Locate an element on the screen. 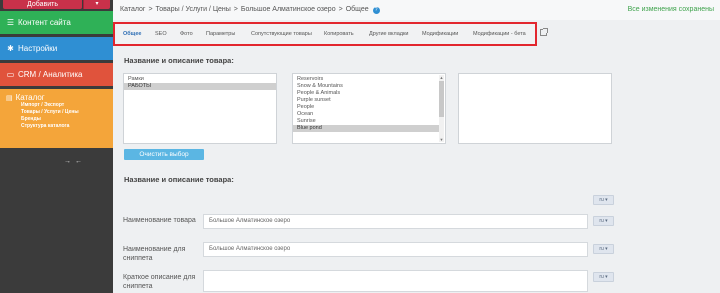  list-item: Purple sunset is located at coordinates (369, 100).